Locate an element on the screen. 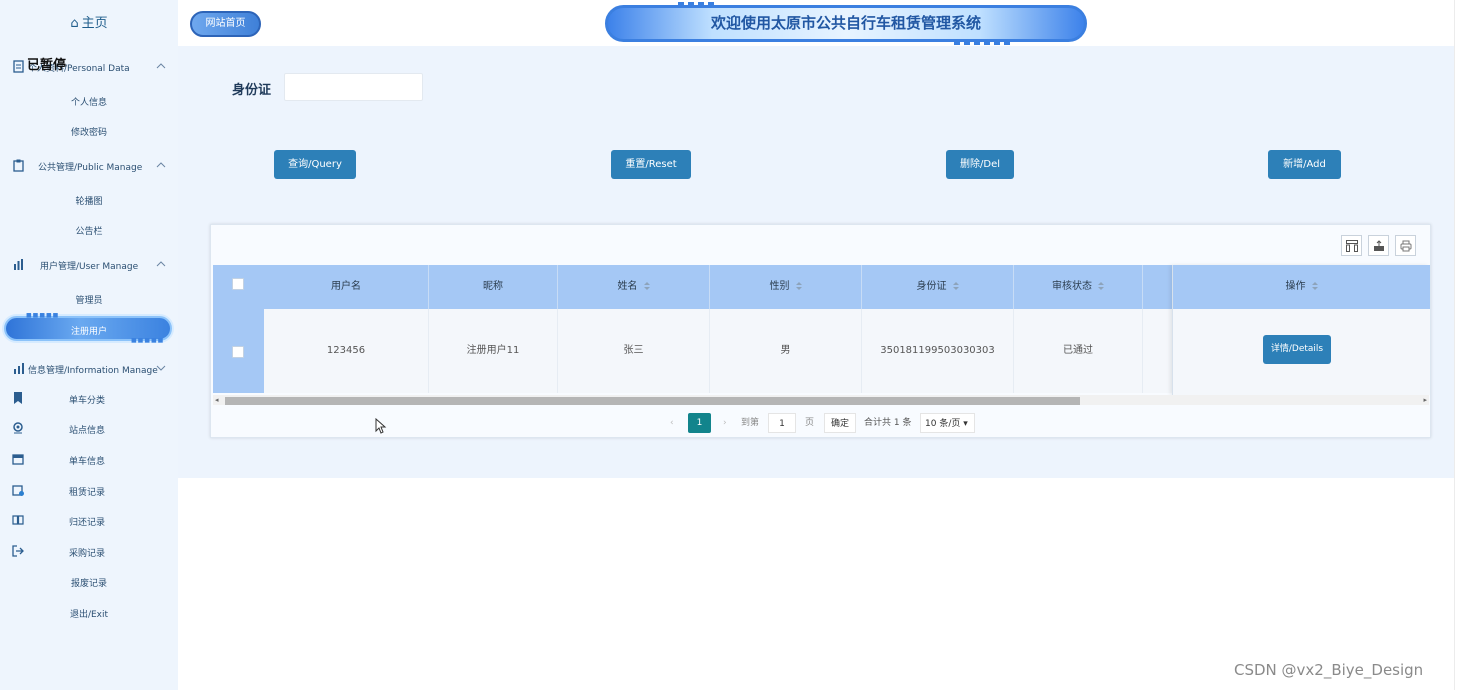  sidebar-item-label: 租赁记录 is located at coordinates (87, 493).